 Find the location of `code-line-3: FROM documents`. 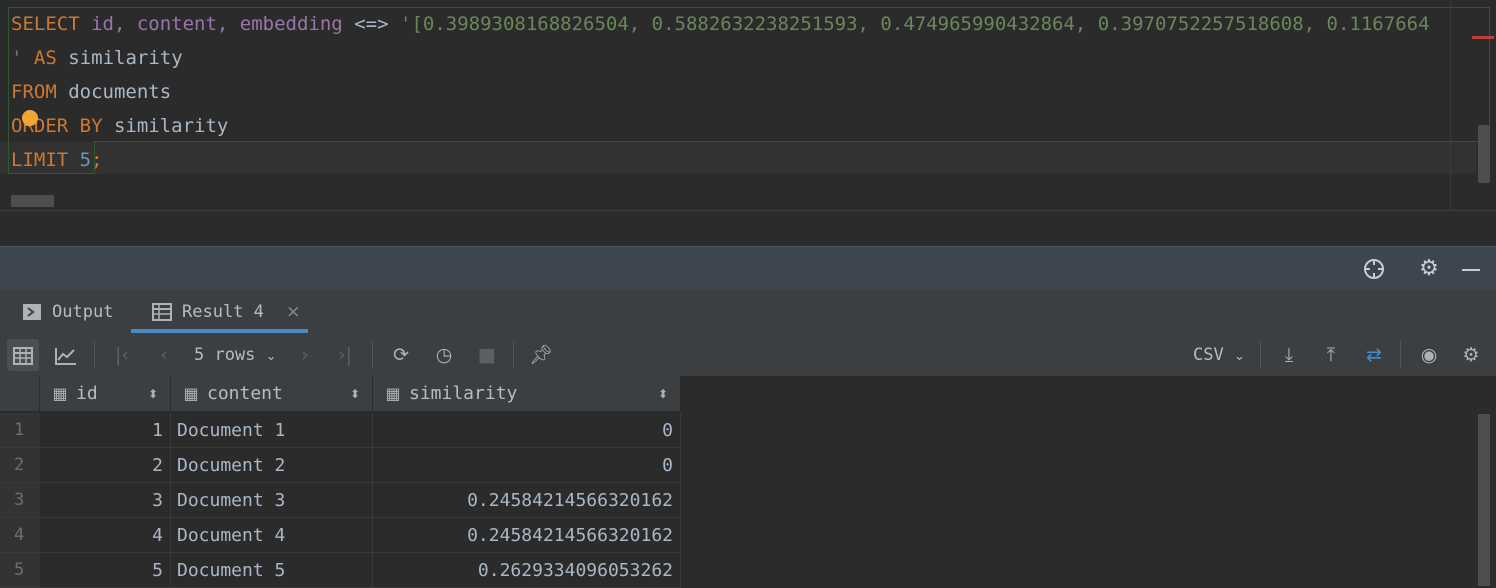

code-line-3: FROM documents is located at coordinates (91, 92).